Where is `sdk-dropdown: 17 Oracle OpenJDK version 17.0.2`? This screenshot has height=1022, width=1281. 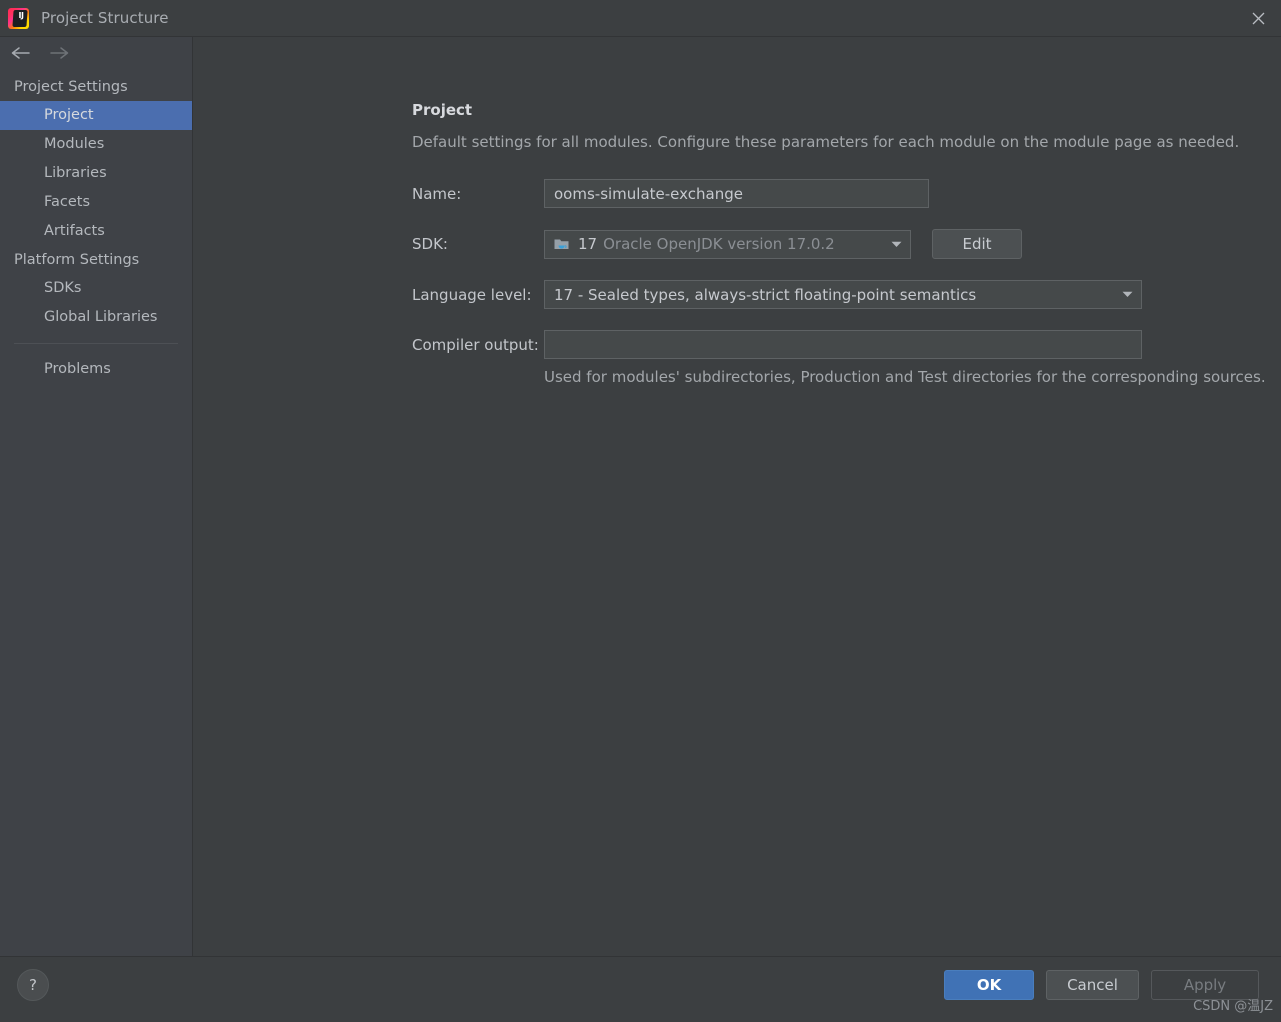 sdk-dropdown: 17 Oracle OpenJDK version 17.0.2 is located at coordinates (727, 244).